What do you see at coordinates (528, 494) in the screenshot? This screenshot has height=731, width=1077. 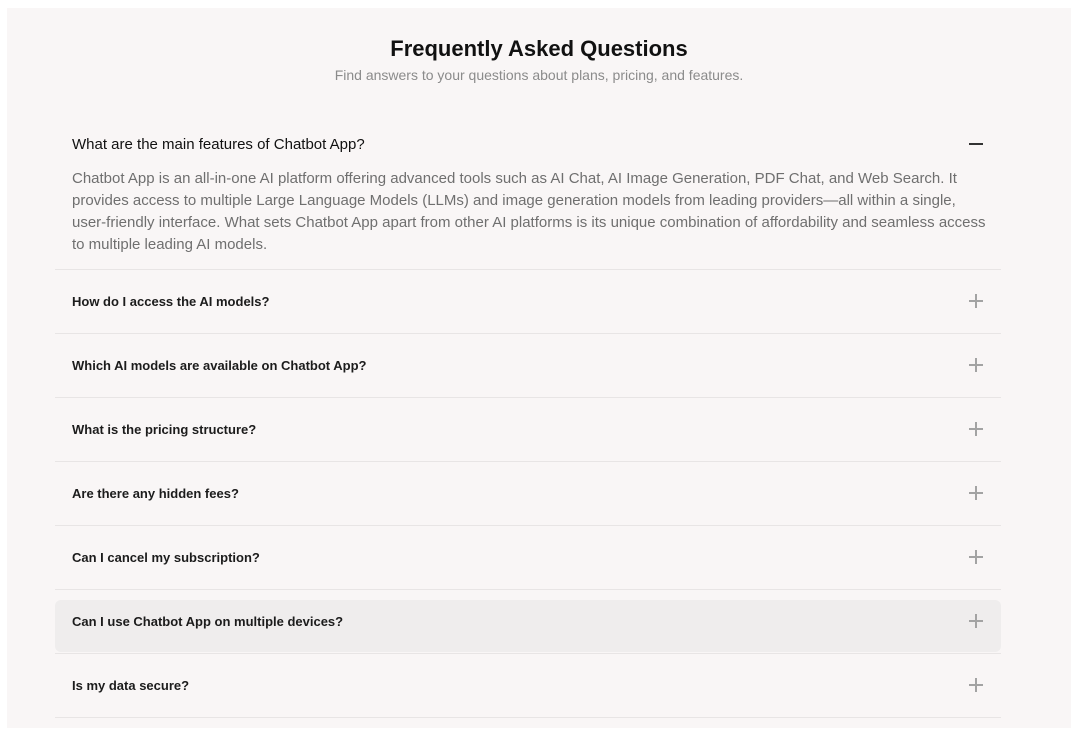 I see `faq-item-hidden-fees: Are there any hidden fees?` at bounding box center [528, 494].